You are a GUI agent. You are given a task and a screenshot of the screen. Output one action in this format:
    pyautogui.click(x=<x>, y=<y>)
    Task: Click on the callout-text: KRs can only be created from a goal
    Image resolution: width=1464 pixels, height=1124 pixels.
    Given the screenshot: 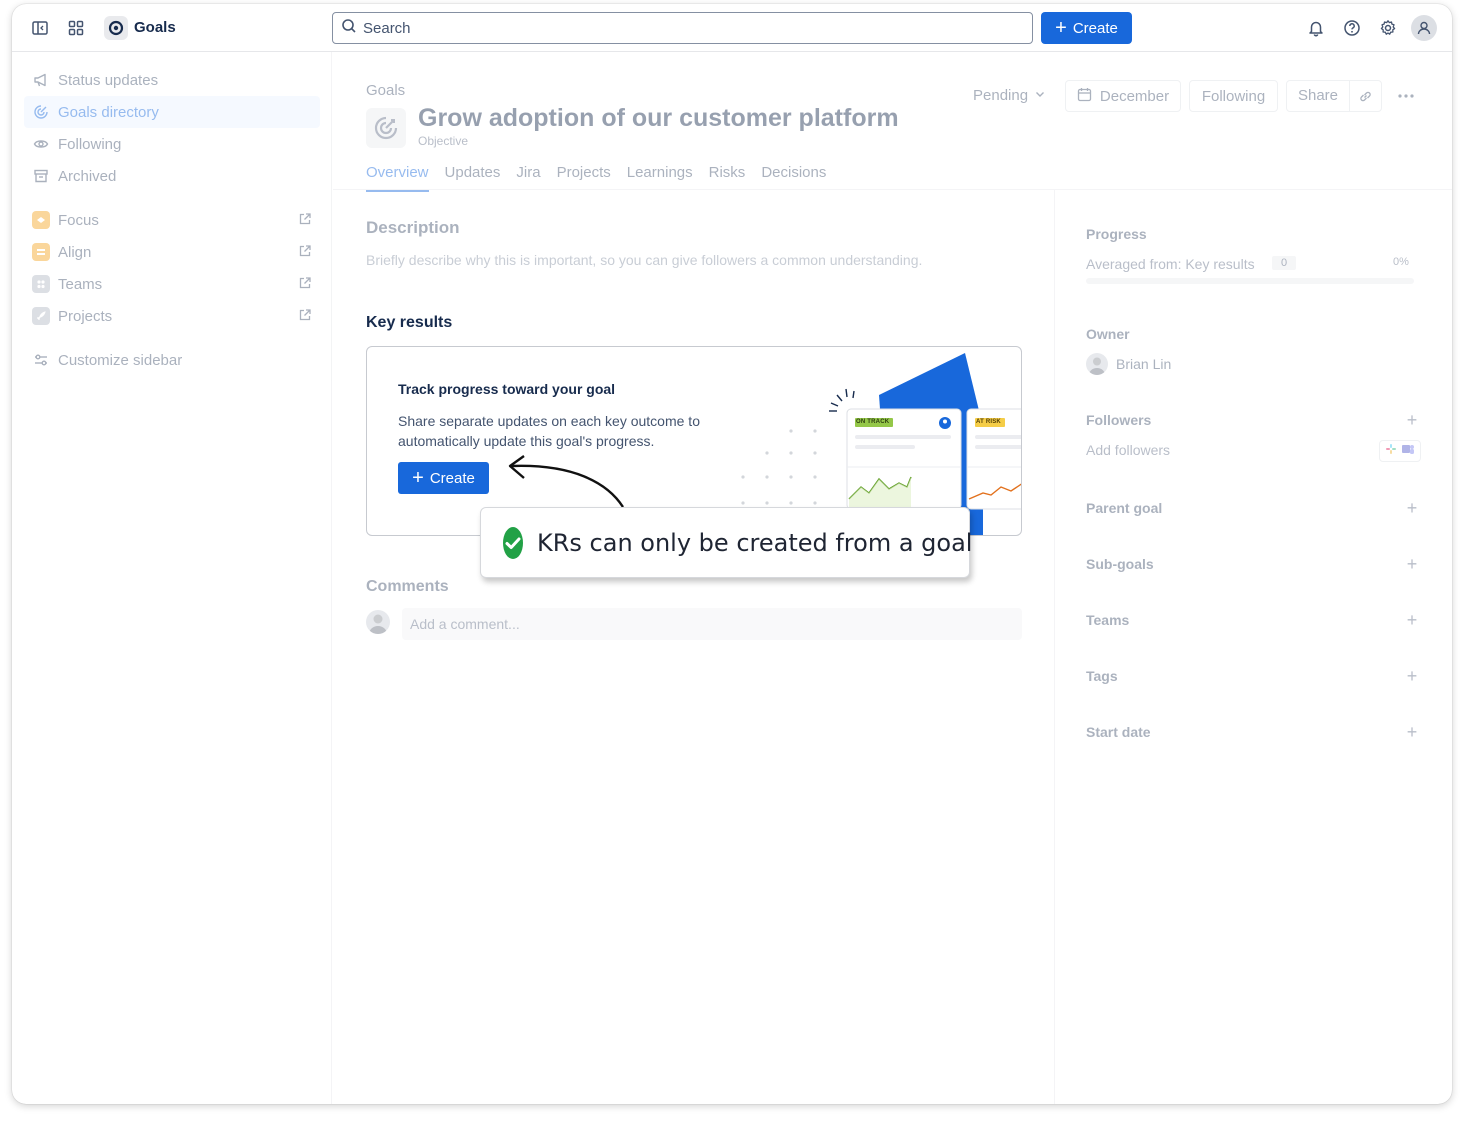 What is the action you would take?
    pyautogui.click(x=755, y=542)
    